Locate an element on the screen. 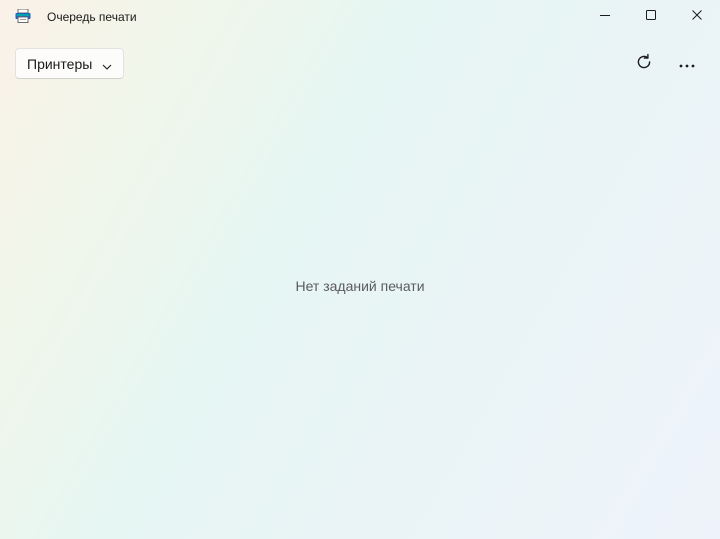  refresh-button is located at coordinates (644, 64).